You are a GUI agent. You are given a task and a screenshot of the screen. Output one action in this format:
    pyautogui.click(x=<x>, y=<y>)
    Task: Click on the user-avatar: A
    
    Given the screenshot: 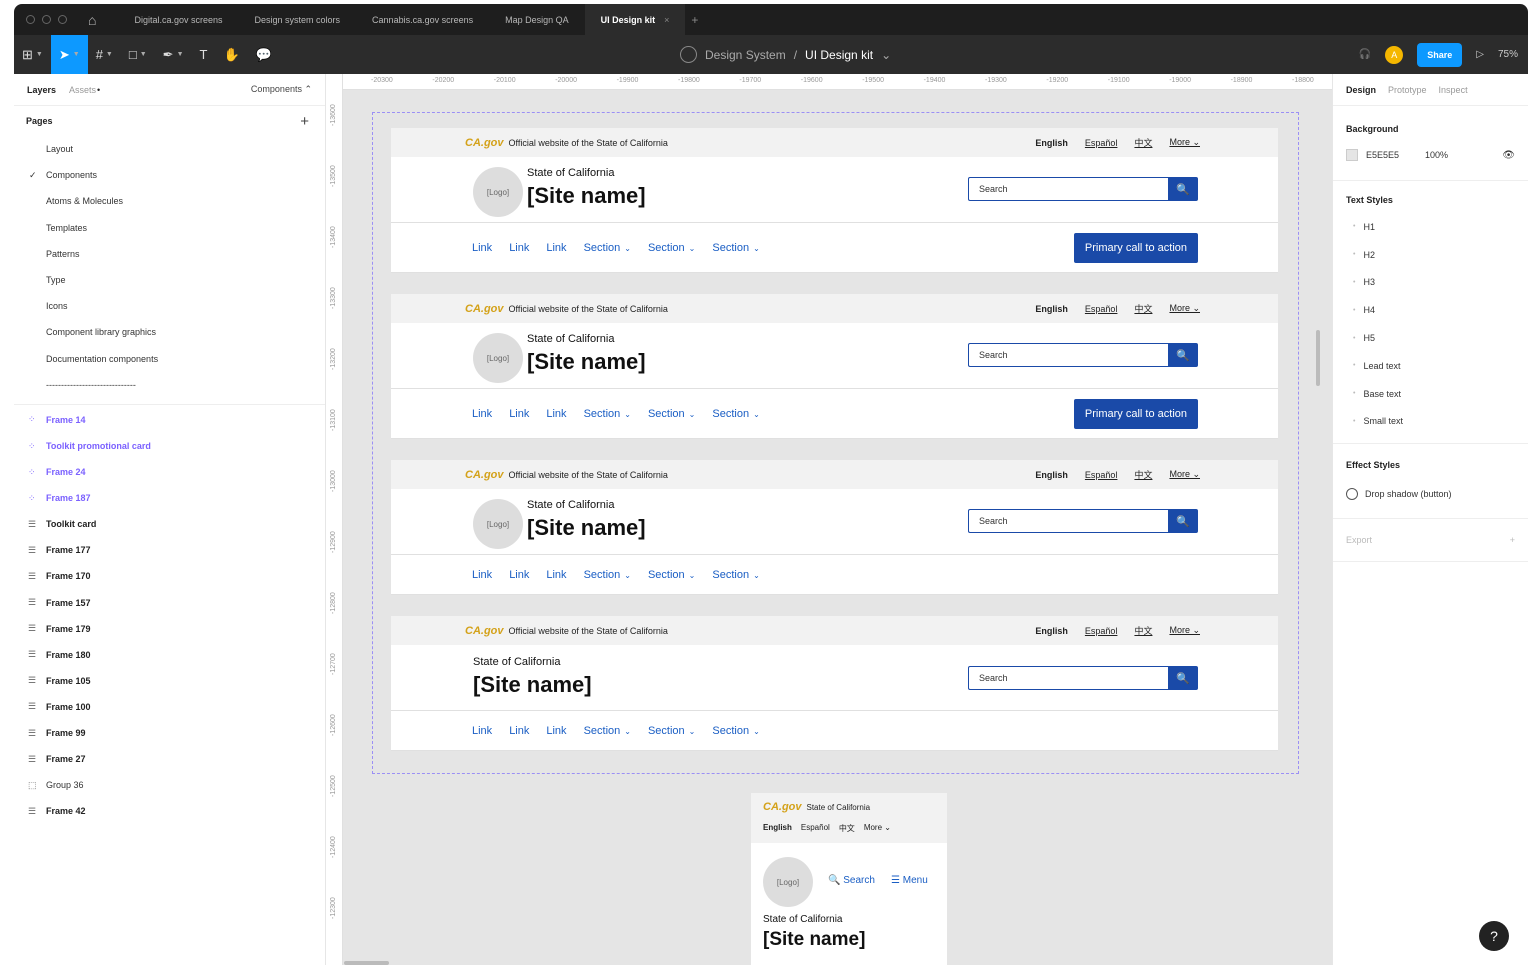 What is the action you would take?
    pyautogui.click(x=1394, y=54)
    